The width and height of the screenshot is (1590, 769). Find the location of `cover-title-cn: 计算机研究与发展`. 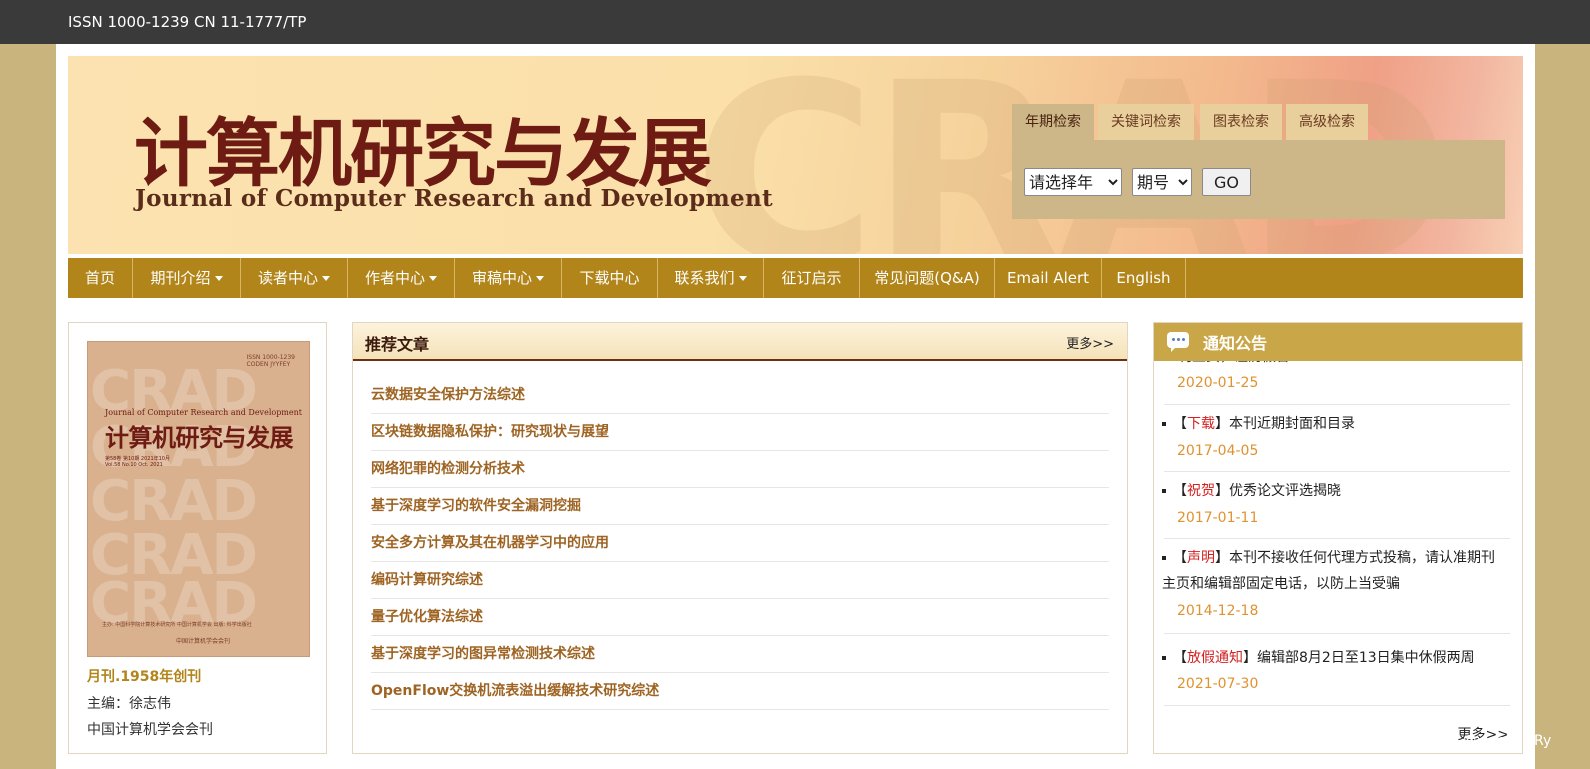

cover-title-cn: 计算机研究与发展 is located at coordinates (199, 438).